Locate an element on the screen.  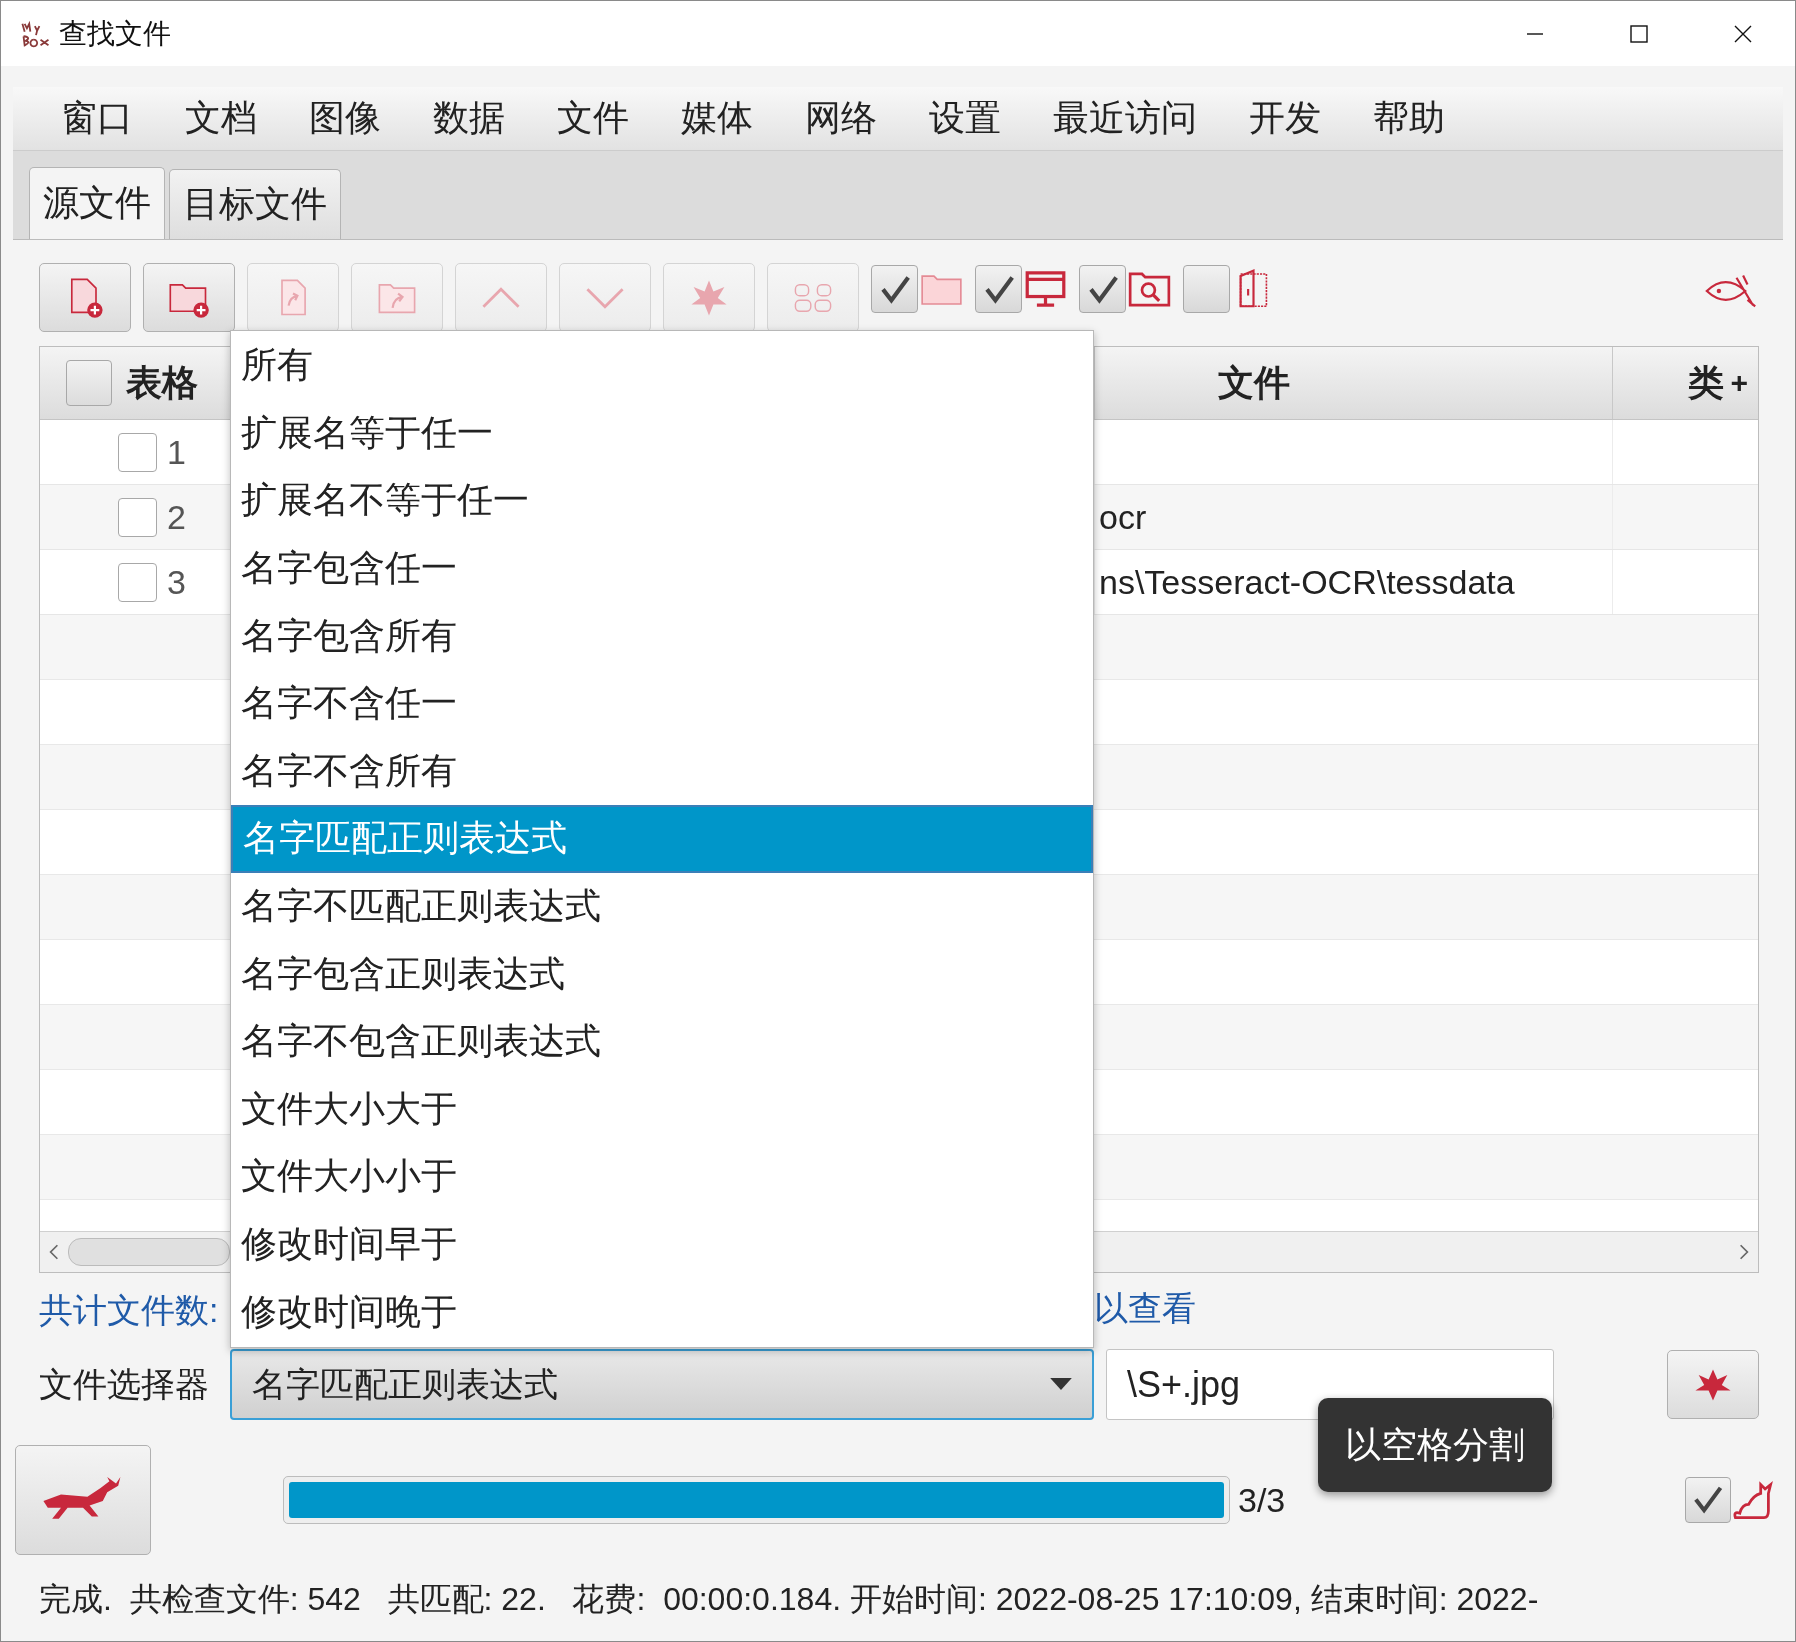
file-count-label: 共计文件数: is located at coordinates (129, 1310).